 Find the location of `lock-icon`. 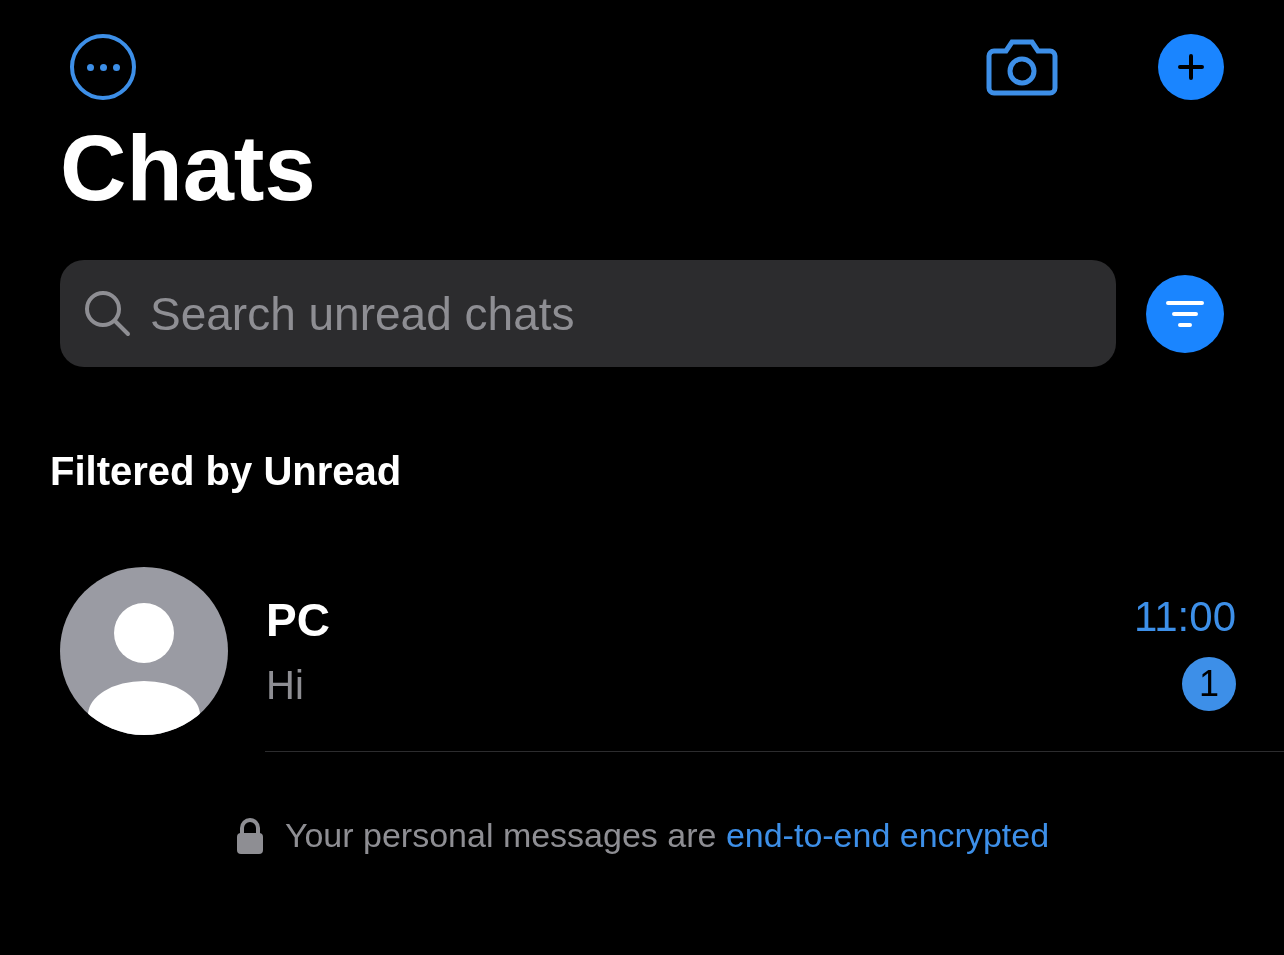

lock-icon is located at coordinates (249, 835).